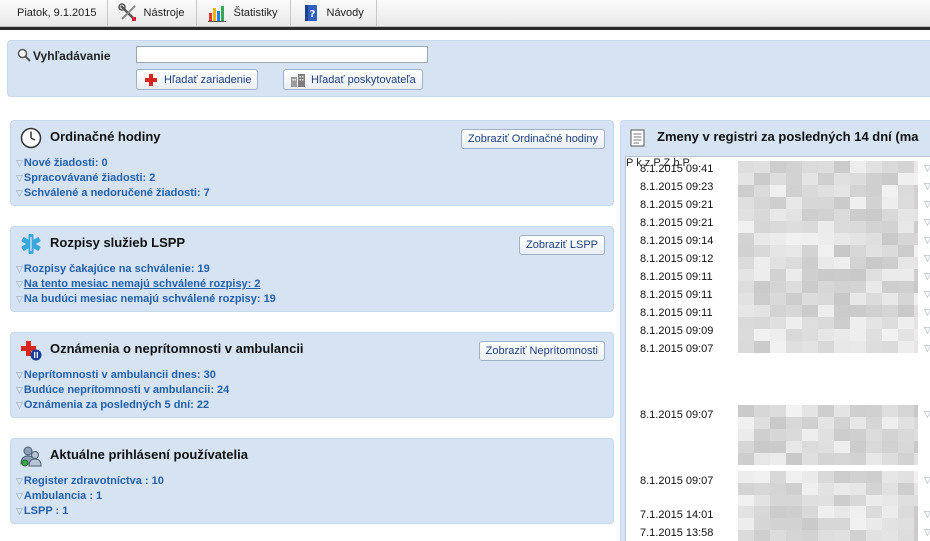 The height and width of the screenshot is (541, 930). I want to click on list-item: ▽LSPP : 1, so click(90, 511).